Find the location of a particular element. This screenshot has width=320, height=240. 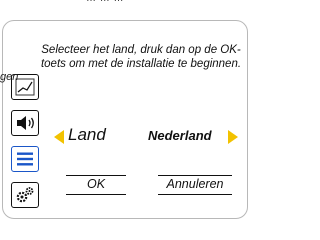

settings-button is located at coordinates (25, 195).